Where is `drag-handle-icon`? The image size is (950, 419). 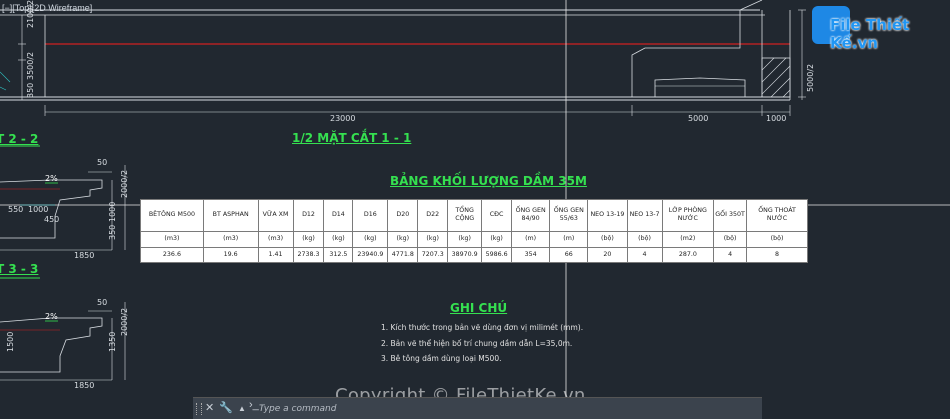 drag-handle-icon is located at coordinates (199, 409).